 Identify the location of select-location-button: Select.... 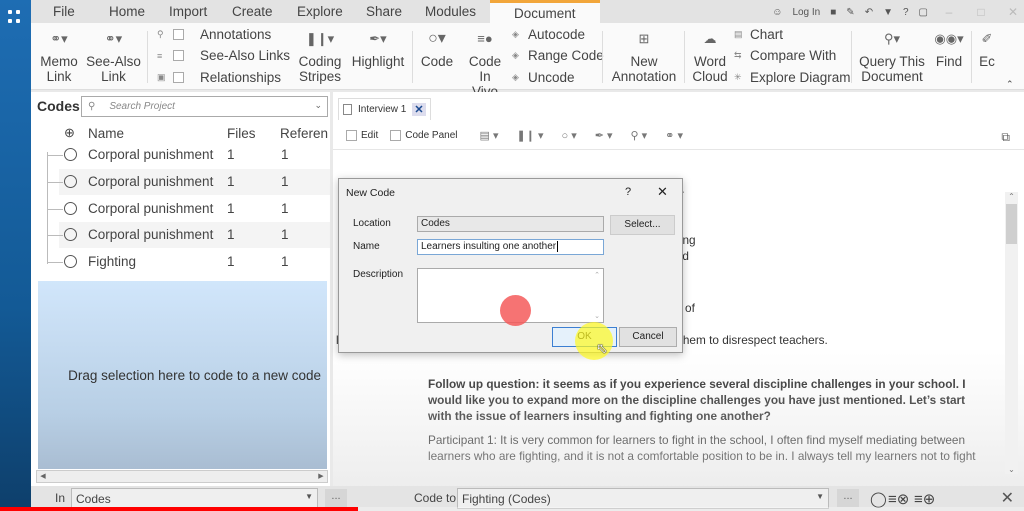
(642, 225).